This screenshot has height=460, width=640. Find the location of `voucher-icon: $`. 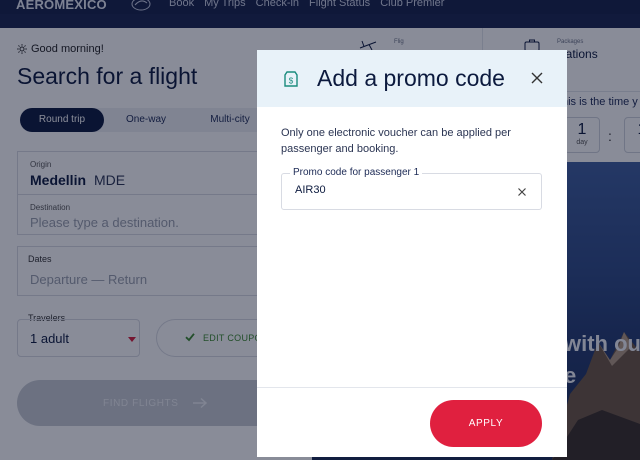

voucher-icon: $ is located at coordinates (291, 79).